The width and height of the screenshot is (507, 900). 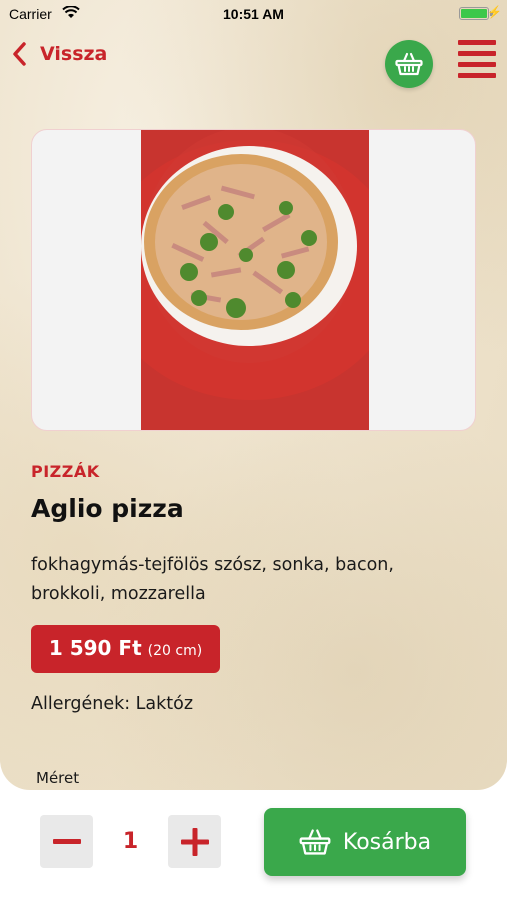 I want to click on status-bar: Carrier 10:51 AM ⚡, so click(x=253, y=14).